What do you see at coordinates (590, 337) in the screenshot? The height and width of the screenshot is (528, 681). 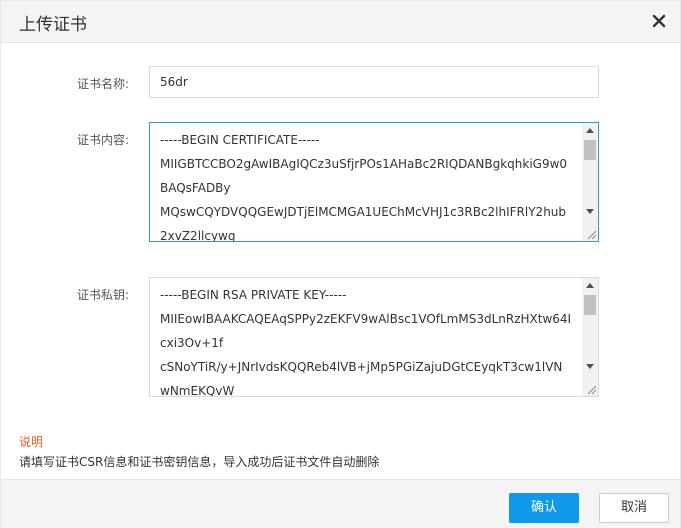 I see `private-key-scrollbar` at bounding box center [590, 337].